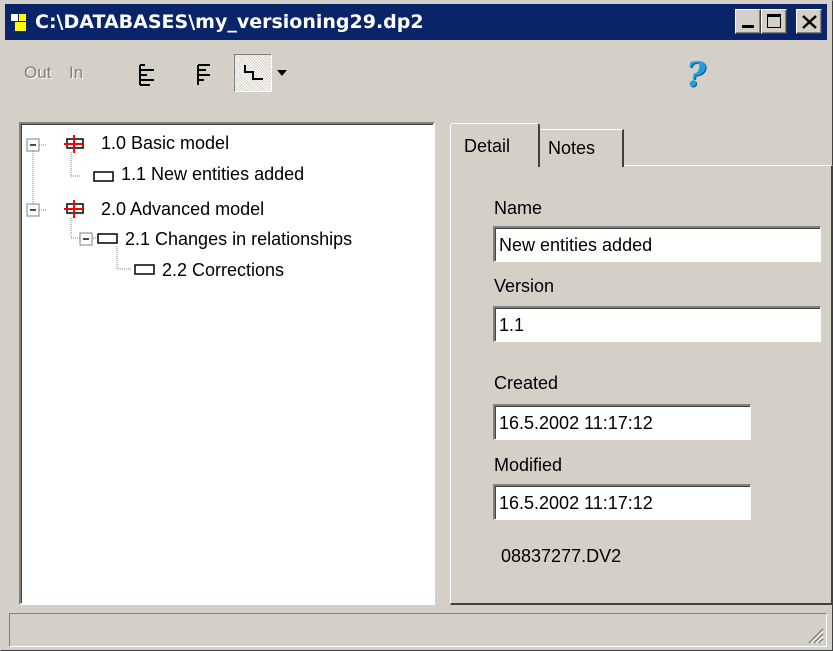  Describe the element at coordinates (20, 23) in the screenshot. I see `app-icon` at that location.